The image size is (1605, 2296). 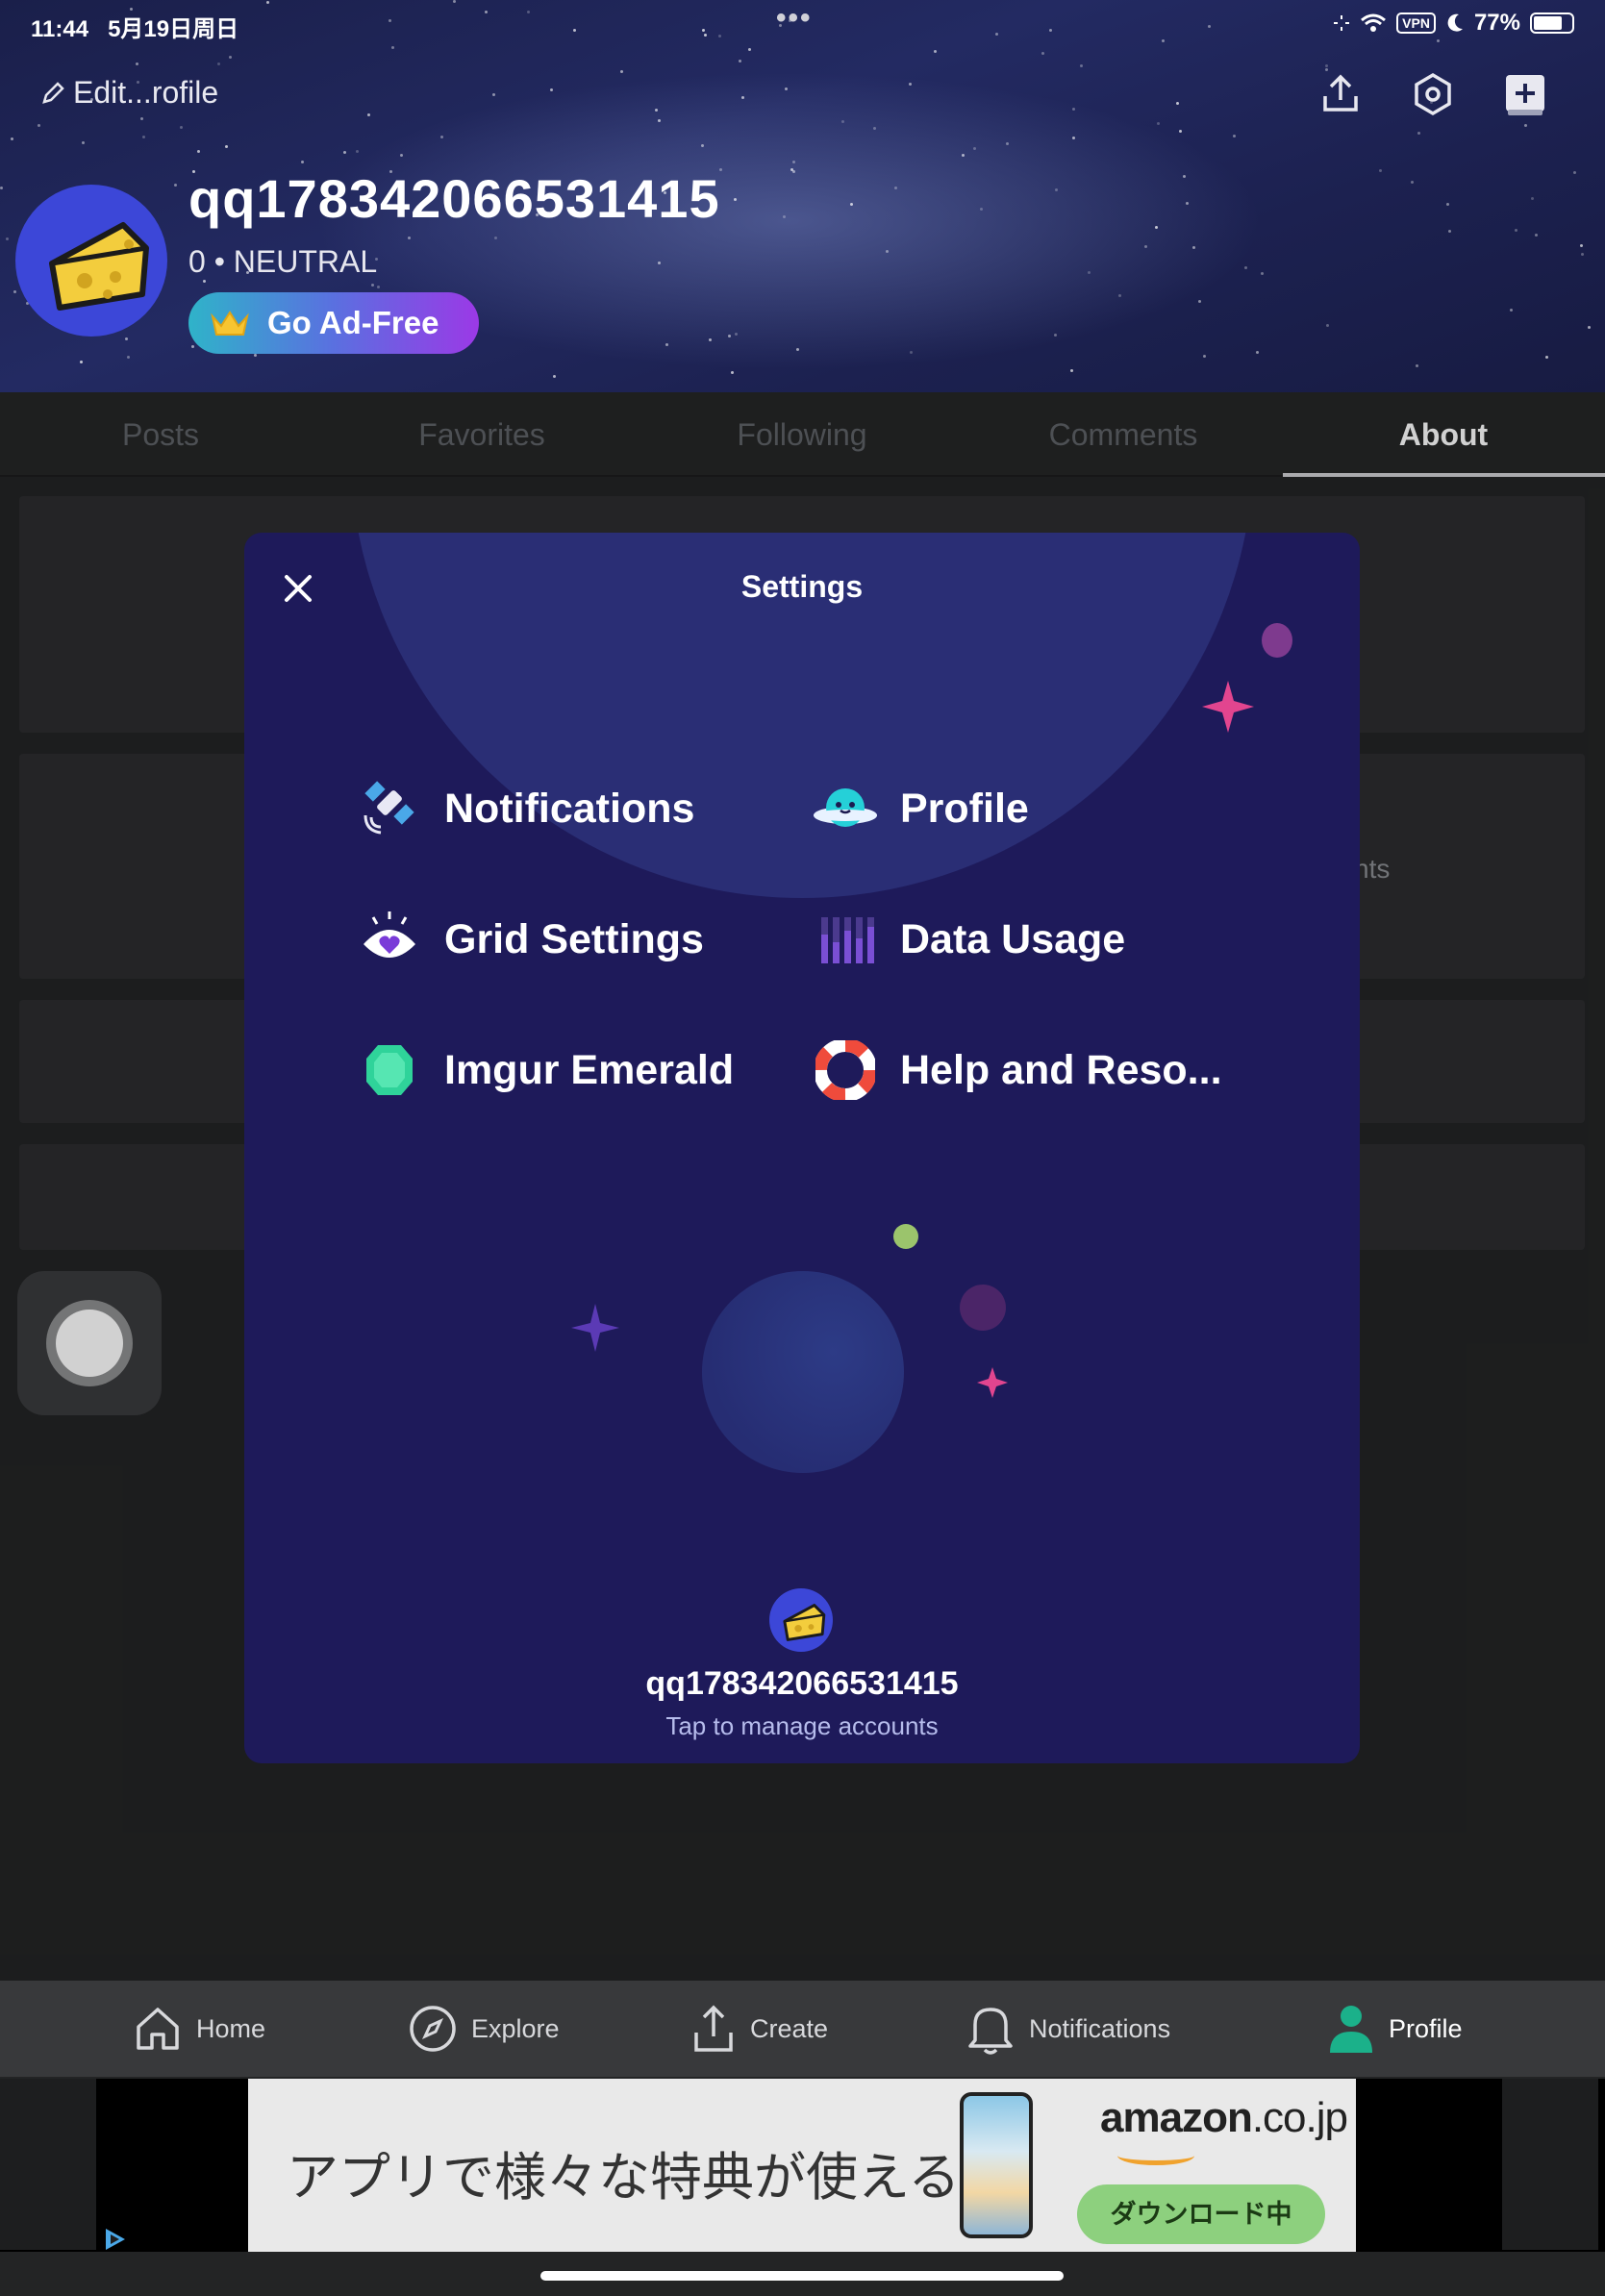 What do you see at coordinates (115, 2239) in the screenshot?
I see `adchoices-icon` at bounding box center [115, 2239].